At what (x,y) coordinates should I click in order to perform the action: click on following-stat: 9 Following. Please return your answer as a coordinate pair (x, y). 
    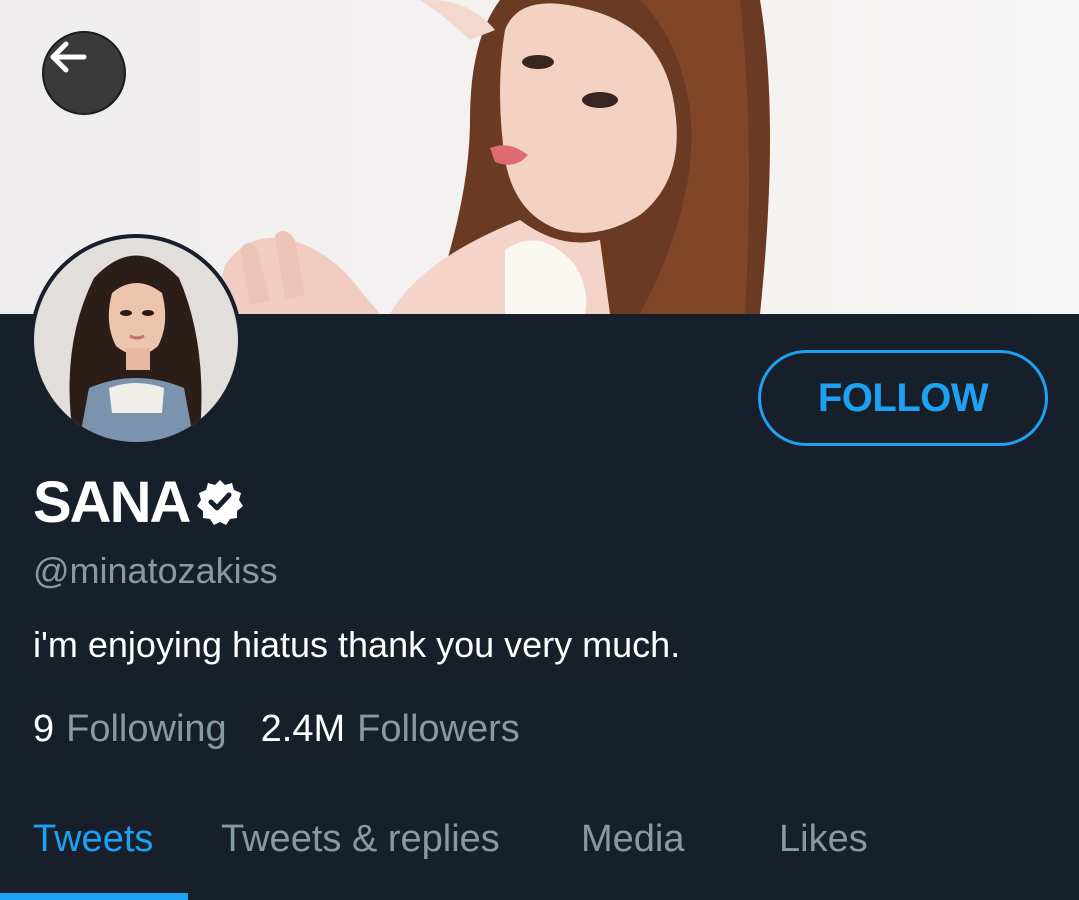
    Looking at the image, I should click on (130, 729).